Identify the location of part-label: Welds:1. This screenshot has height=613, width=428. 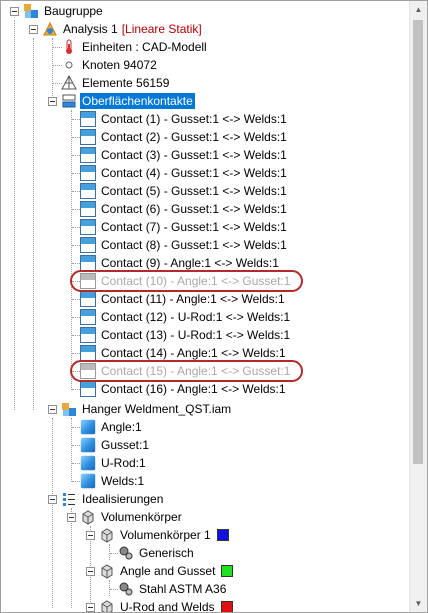
(123, 481).